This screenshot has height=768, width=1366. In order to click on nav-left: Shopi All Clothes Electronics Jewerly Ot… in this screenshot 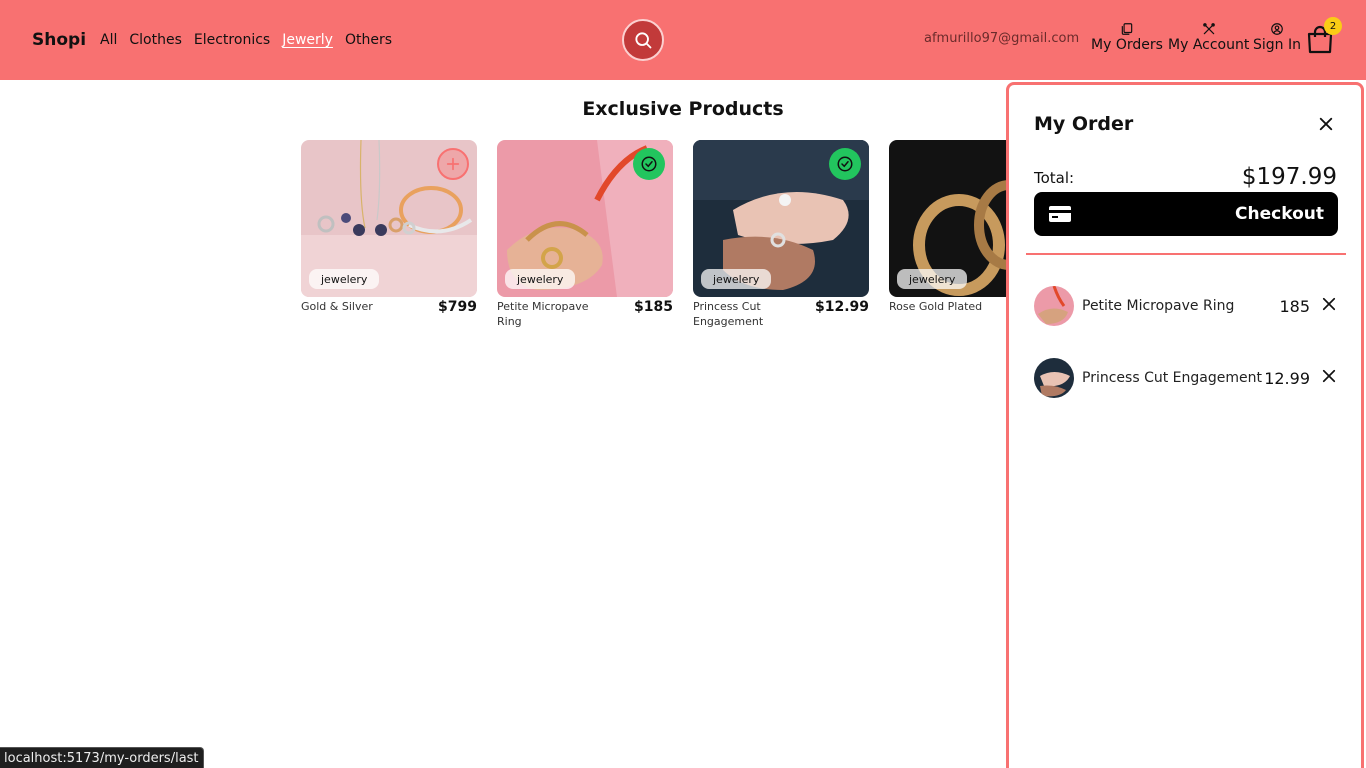, I will do `click(212, 40)`.